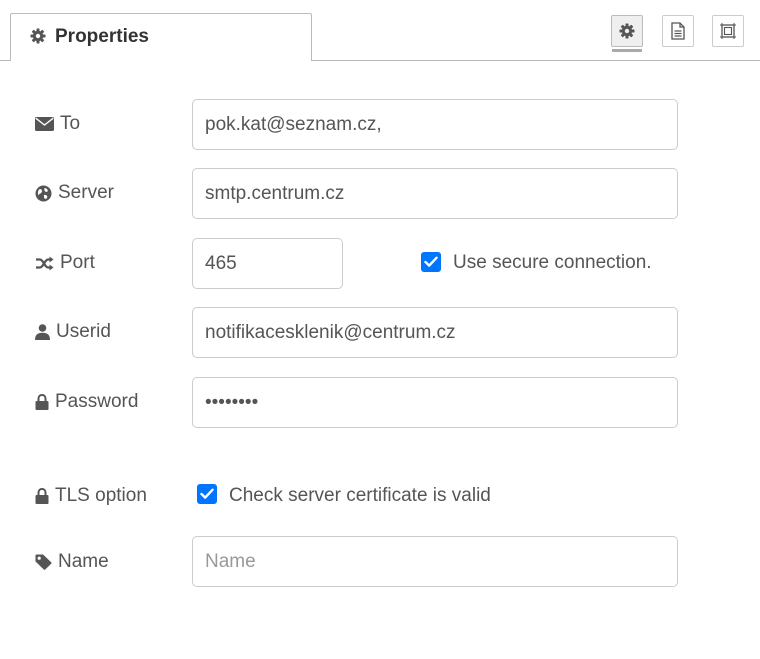 This screenshot has height=659, width=760. Describe the element at coordinates (91, 496) in the screenshot. I see `tls-label: TLS option` at that location.